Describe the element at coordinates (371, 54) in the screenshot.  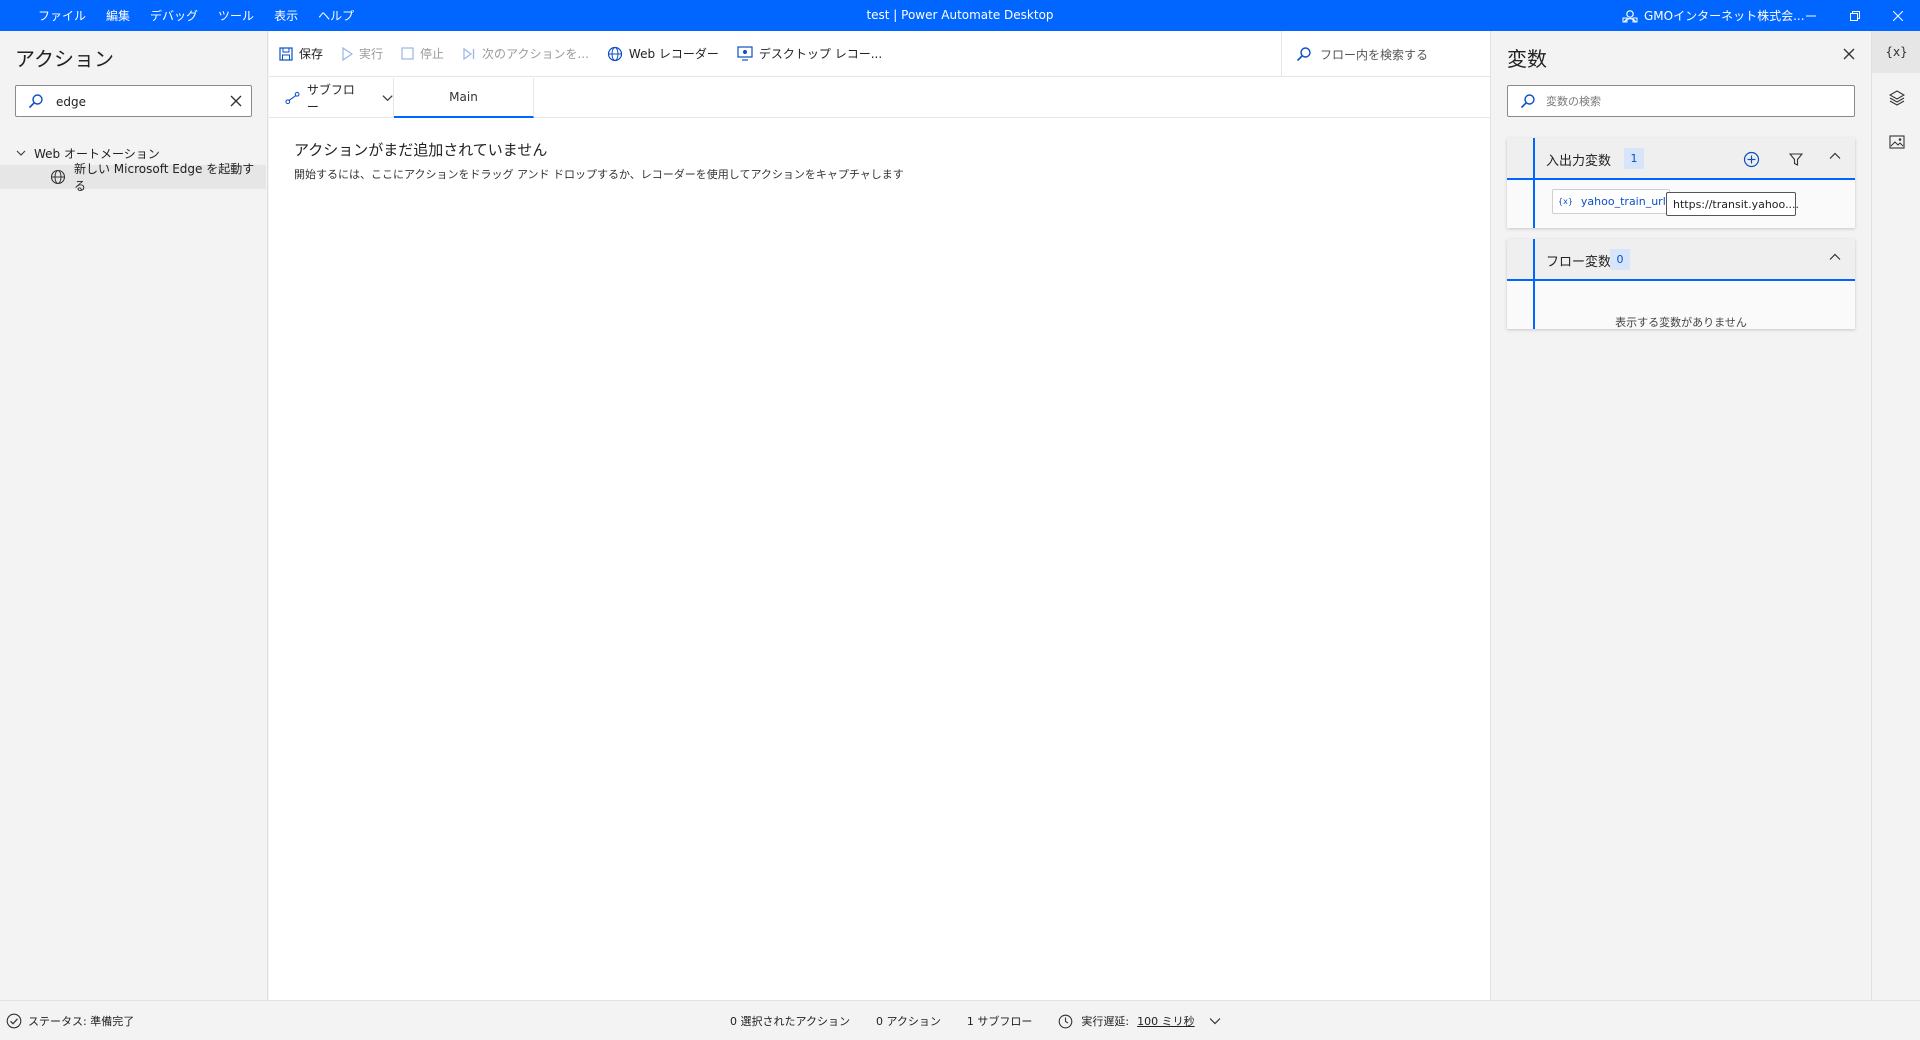
I see `run-label: 実行` at that location.